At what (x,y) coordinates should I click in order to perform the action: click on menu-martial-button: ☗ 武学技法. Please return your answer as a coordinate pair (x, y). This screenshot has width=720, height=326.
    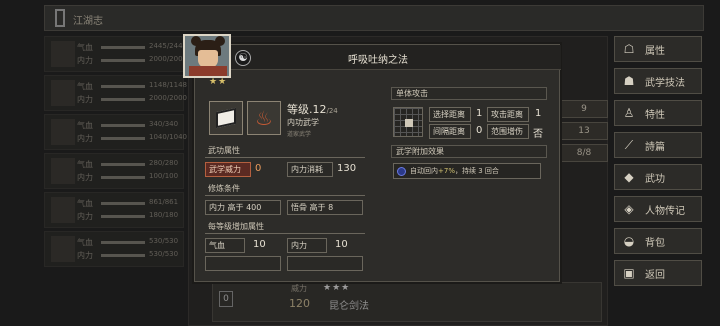
    Looking at the image, I should click on (658, 81).